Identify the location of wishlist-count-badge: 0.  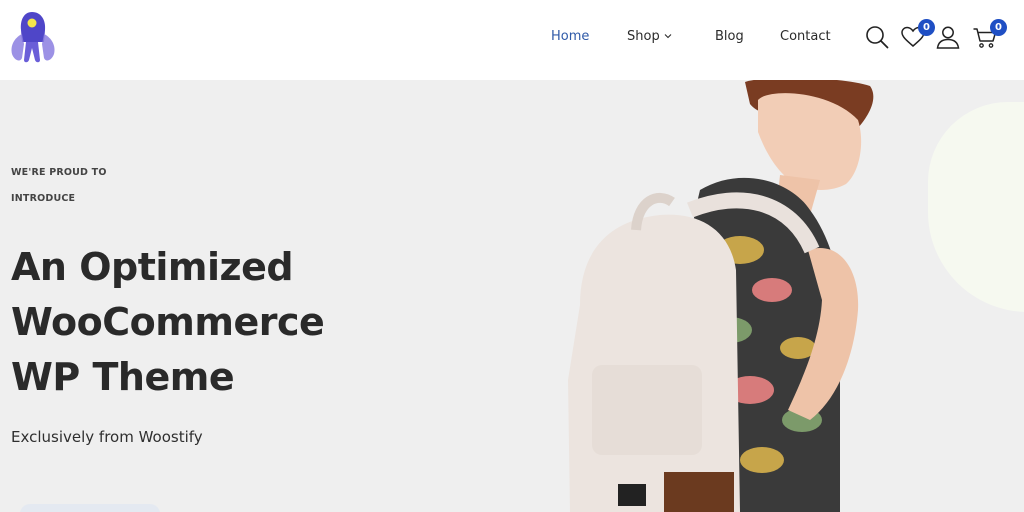
(926, 27).